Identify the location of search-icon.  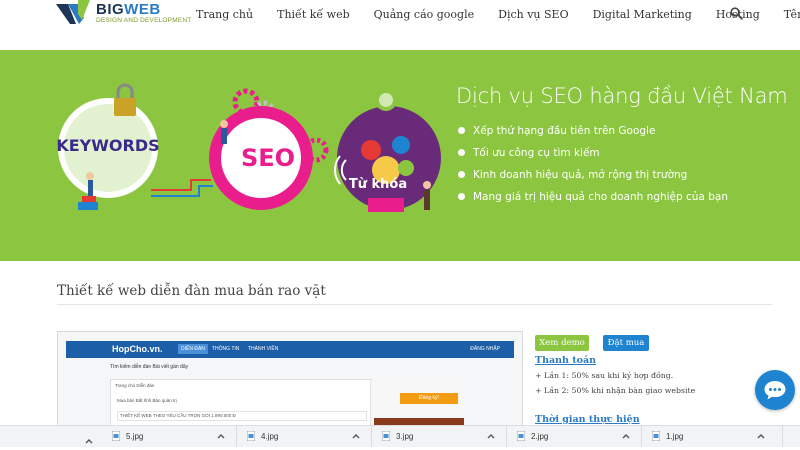
(736, 13).